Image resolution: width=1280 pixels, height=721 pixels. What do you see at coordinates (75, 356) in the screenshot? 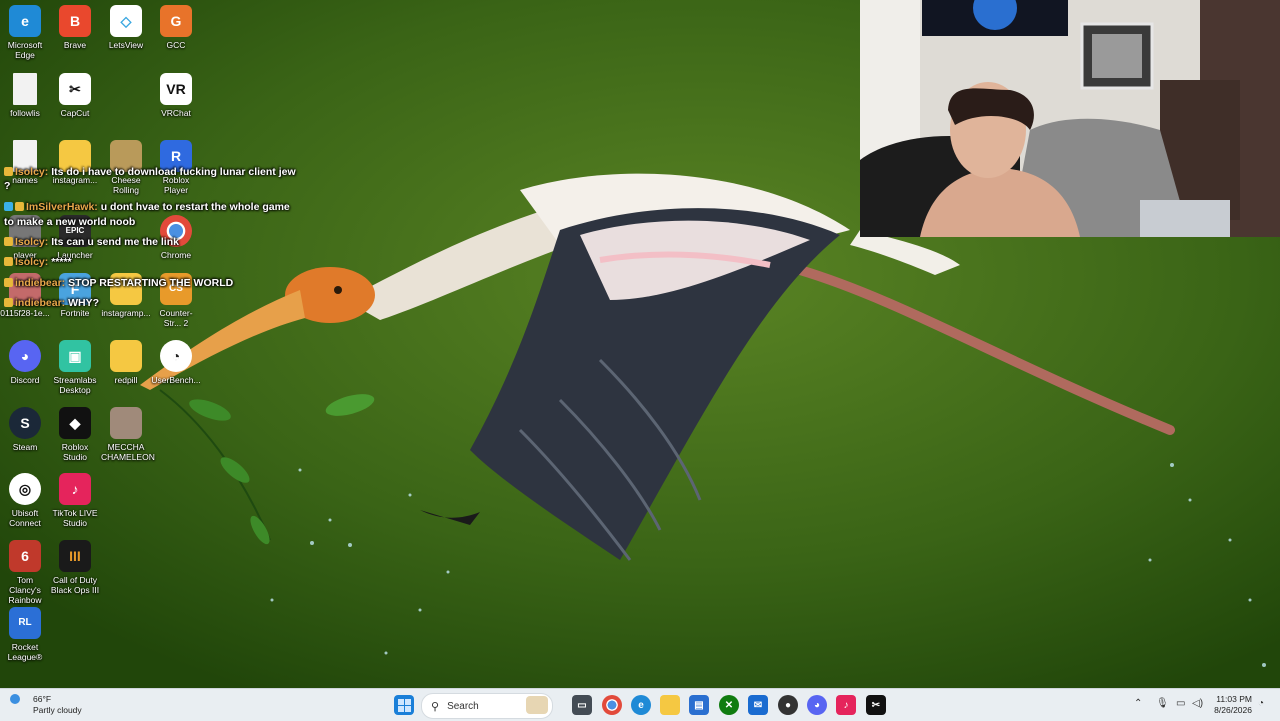
I see `streamlabs-icon: ▣` at bounding box center [75, 356].